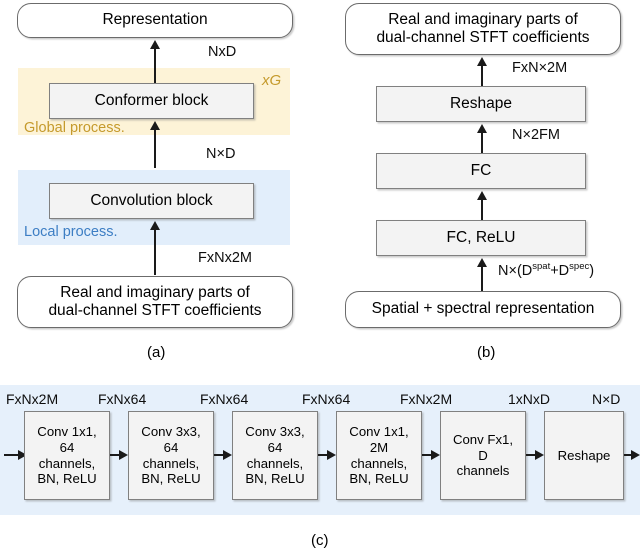 The width and height of the screenshot is (640, 552). I want to click on dim-b-spat-spec: N×(Dspat+Dspec), so click(546, 270).